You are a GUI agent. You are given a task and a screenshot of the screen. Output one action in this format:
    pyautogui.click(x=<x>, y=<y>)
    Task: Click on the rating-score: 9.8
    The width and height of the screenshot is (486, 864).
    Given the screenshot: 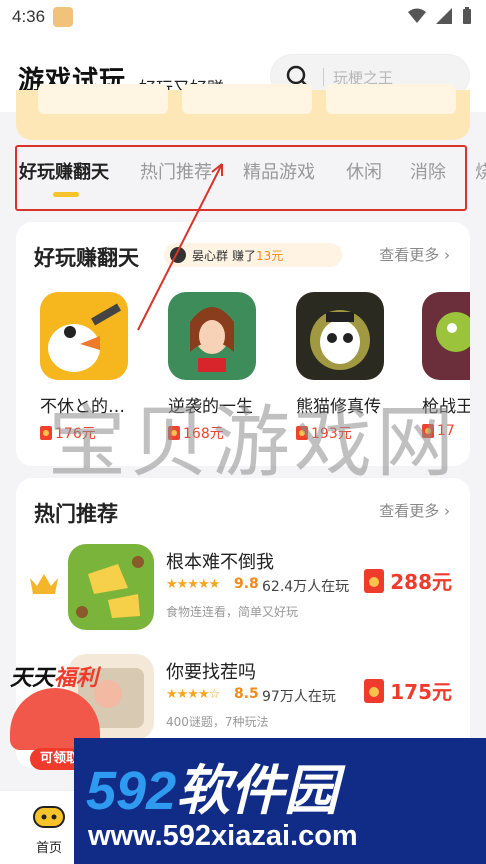 What is the action you would take?
    pyautogui.click(x=246, y=584)
    